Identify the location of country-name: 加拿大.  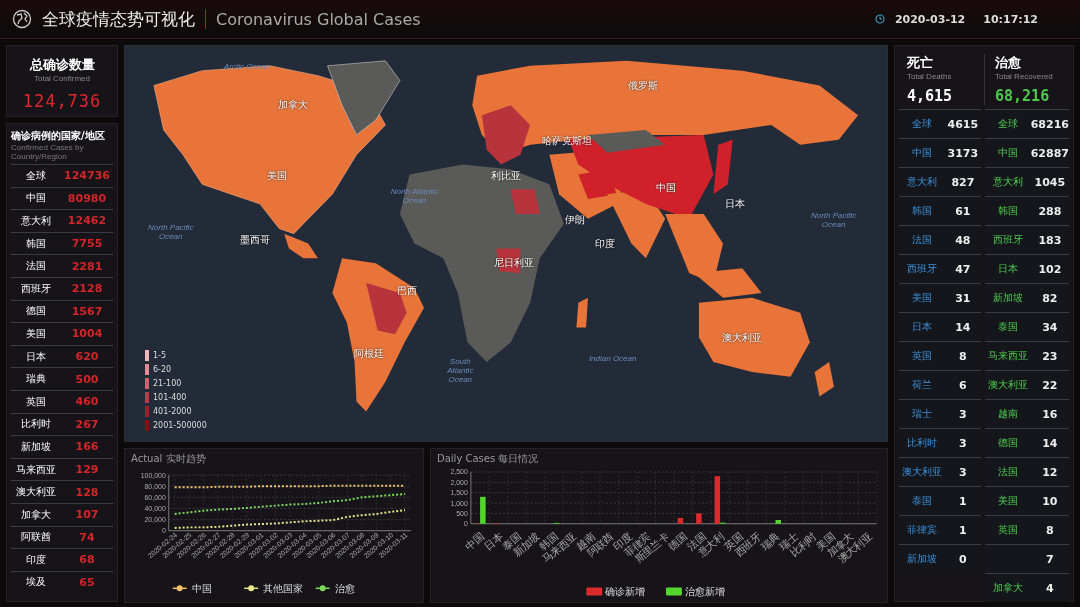
(1007, 588).